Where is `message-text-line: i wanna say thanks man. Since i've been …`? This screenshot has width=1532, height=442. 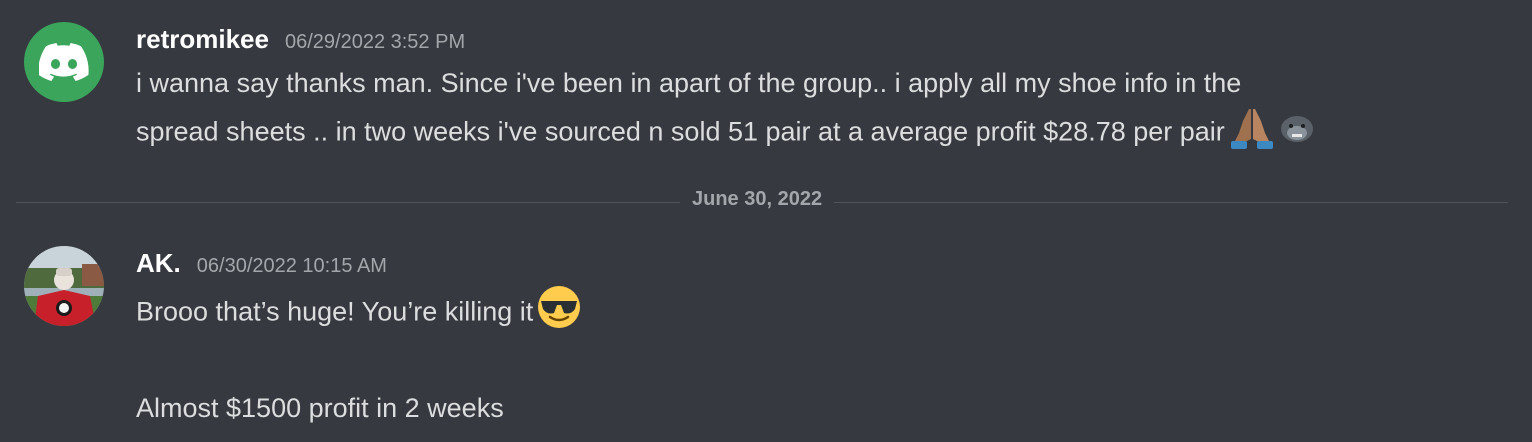
message-text-line: i wanna say thanks man. Since i've been … is located at coordinates (689, 83).